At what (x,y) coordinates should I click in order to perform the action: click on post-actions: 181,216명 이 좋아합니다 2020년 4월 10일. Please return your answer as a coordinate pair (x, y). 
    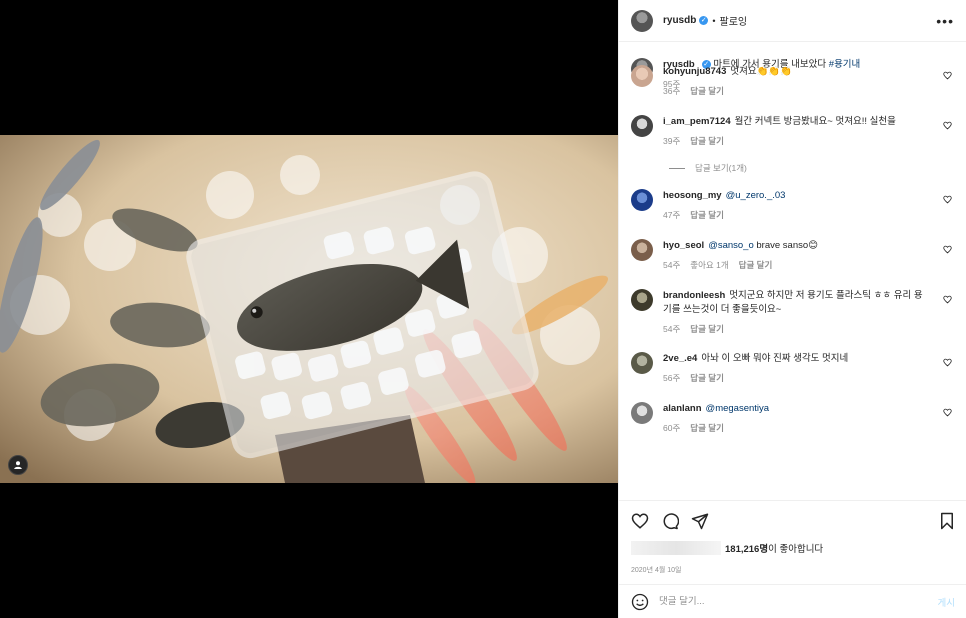
    Looking at the image, I should click on (792, 542).